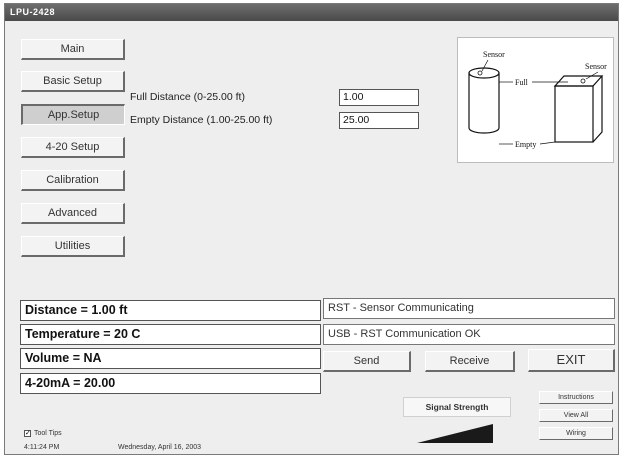  What do you see at coordinates (469, 308) in the screenshot?
I see `sensor-status-message: RST - Sensor Communicating` at bounding box center [469, 308].